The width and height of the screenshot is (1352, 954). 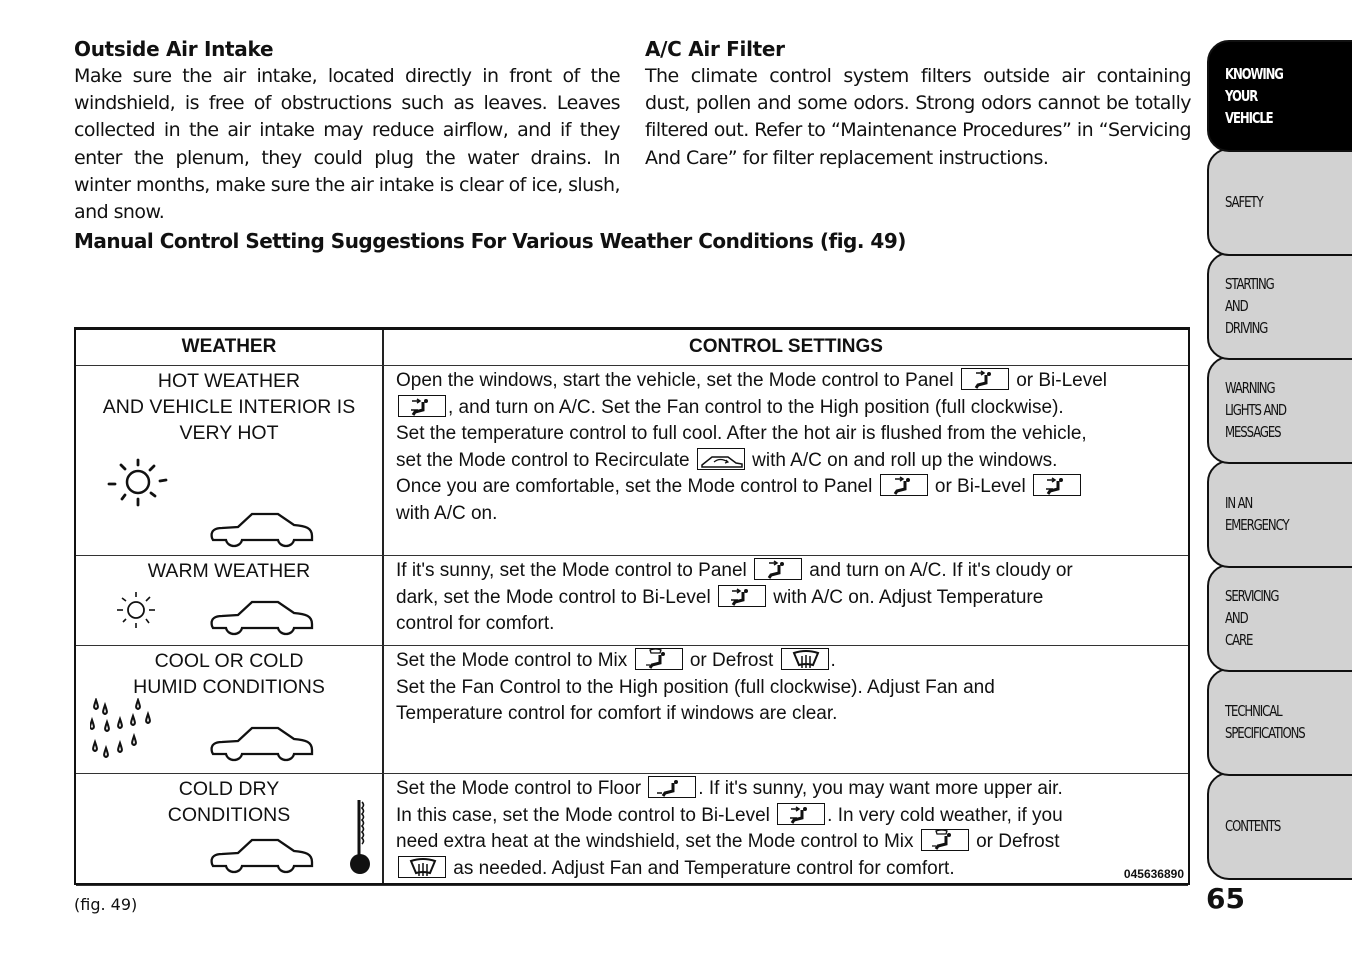 I want to click on weather-label-line: CONDITIONS, so click(x=229, y=815).